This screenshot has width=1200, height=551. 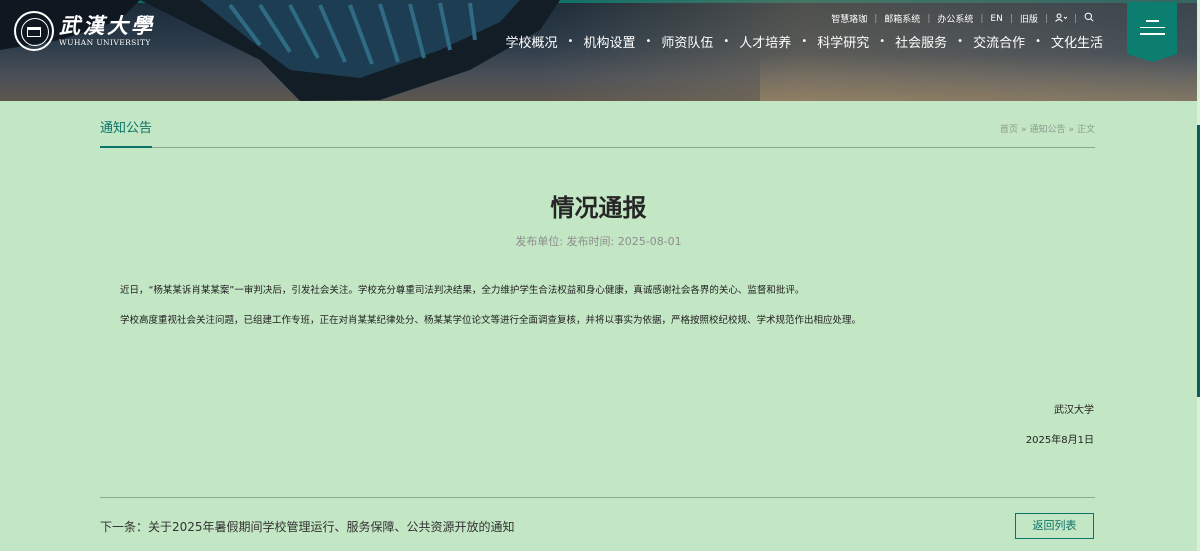 What do you see at coordinates (1077, 41) in the screenshot?
I see `nav-item-culture: 文化生活` at bounding box center [1077, 41].